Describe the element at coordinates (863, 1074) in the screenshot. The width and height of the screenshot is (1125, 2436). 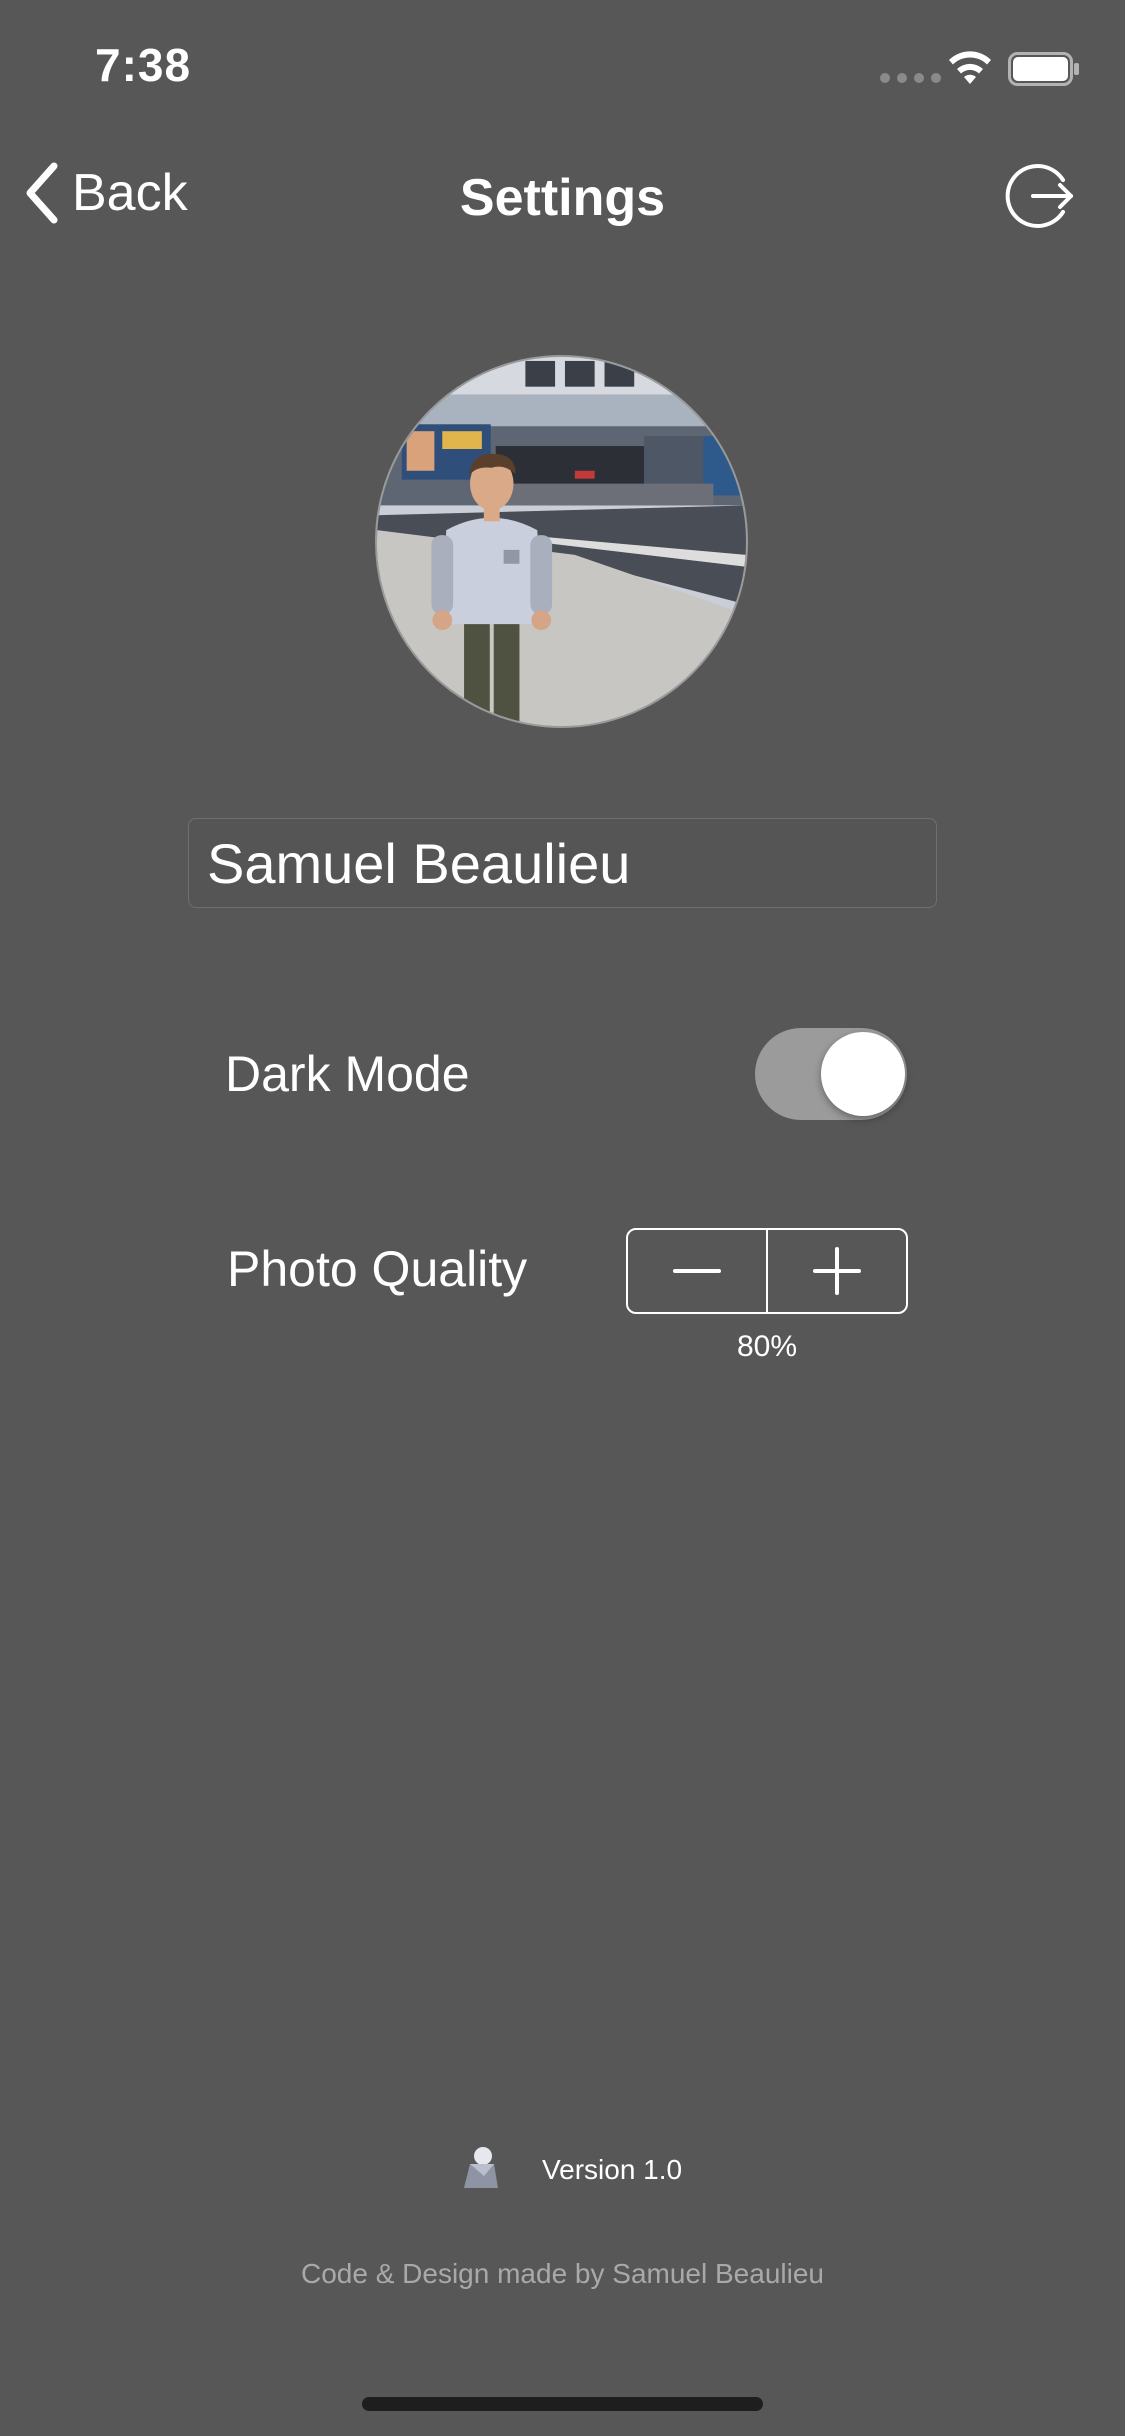
I see `toggle-knob` at that location.